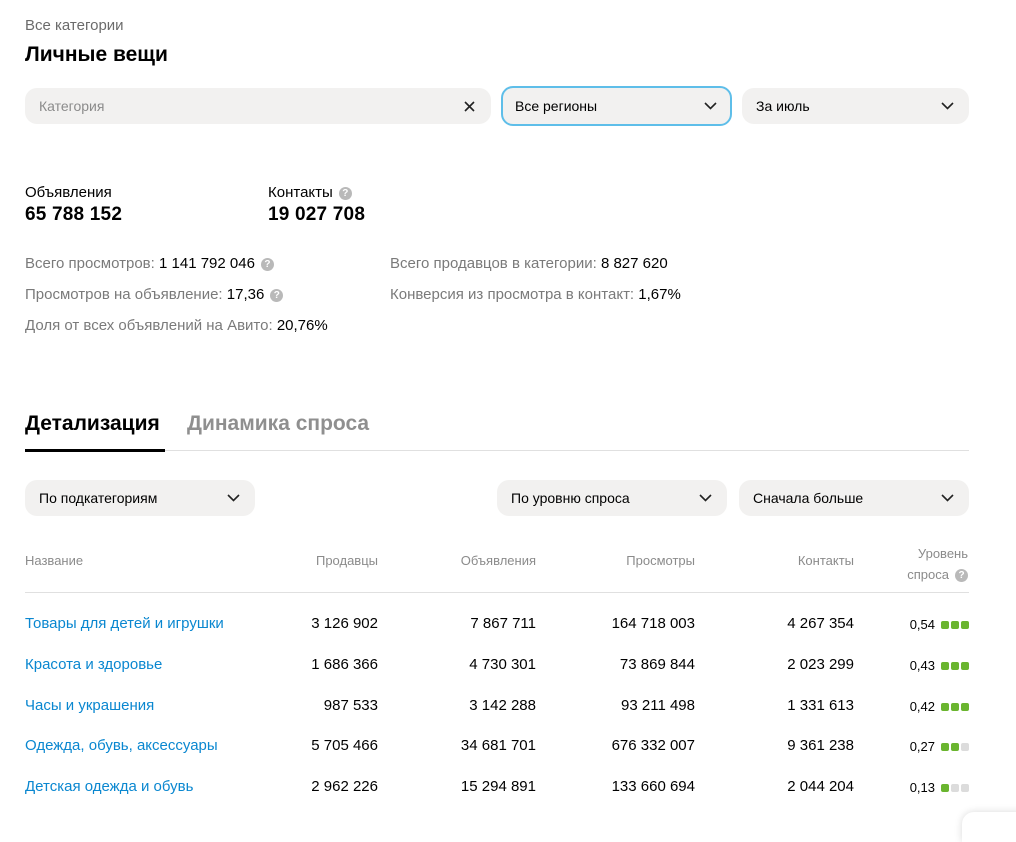 The width and height of the screenshot is (1016, 842). What do you see at coordinates (54, 560) in the screenshot?
I see `col-header-name: Название` at bounding box center [54, 560].